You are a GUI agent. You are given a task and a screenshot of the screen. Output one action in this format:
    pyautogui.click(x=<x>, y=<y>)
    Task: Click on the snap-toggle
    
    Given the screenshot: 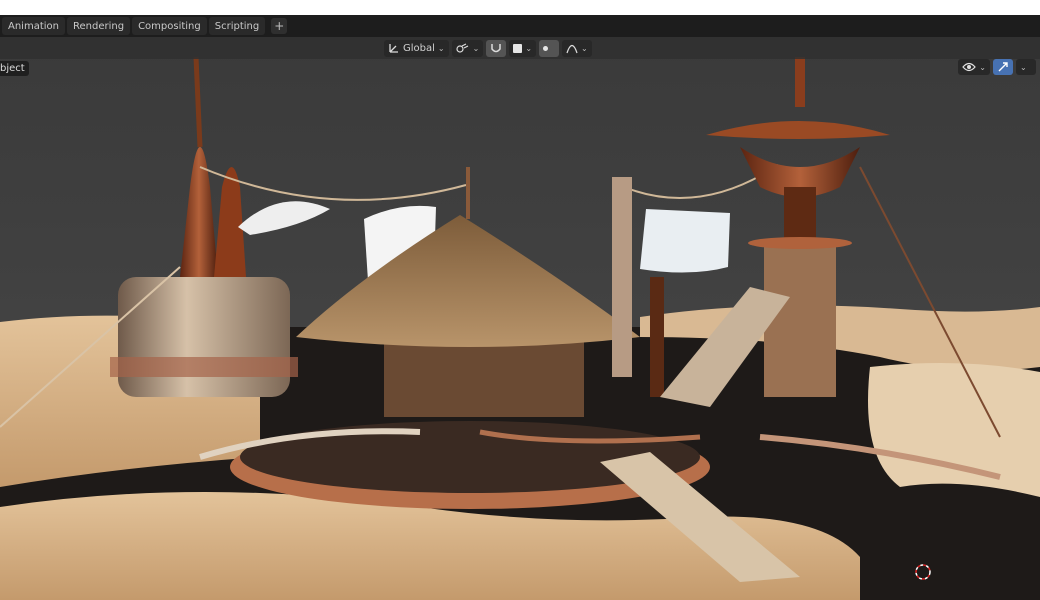 What is the action you would take?
    pyautogui.click(x=496, y=48)
    